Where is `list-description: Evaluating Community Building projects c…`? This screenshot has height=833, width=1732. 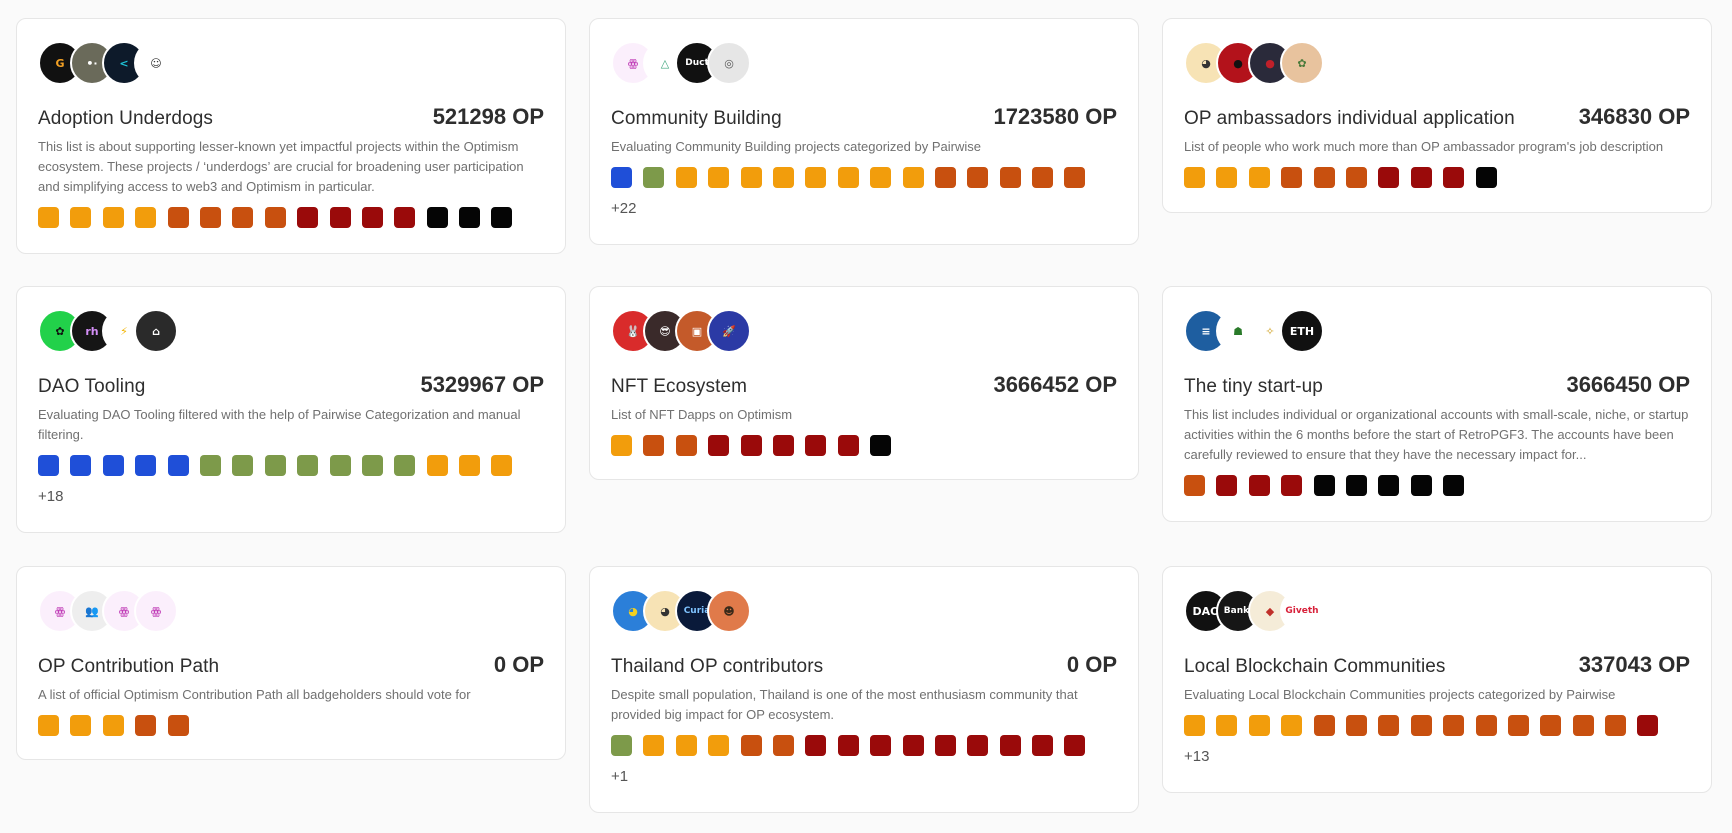 list-description: Evaluating Community Building projects c… is located at coordinates (796, 146).